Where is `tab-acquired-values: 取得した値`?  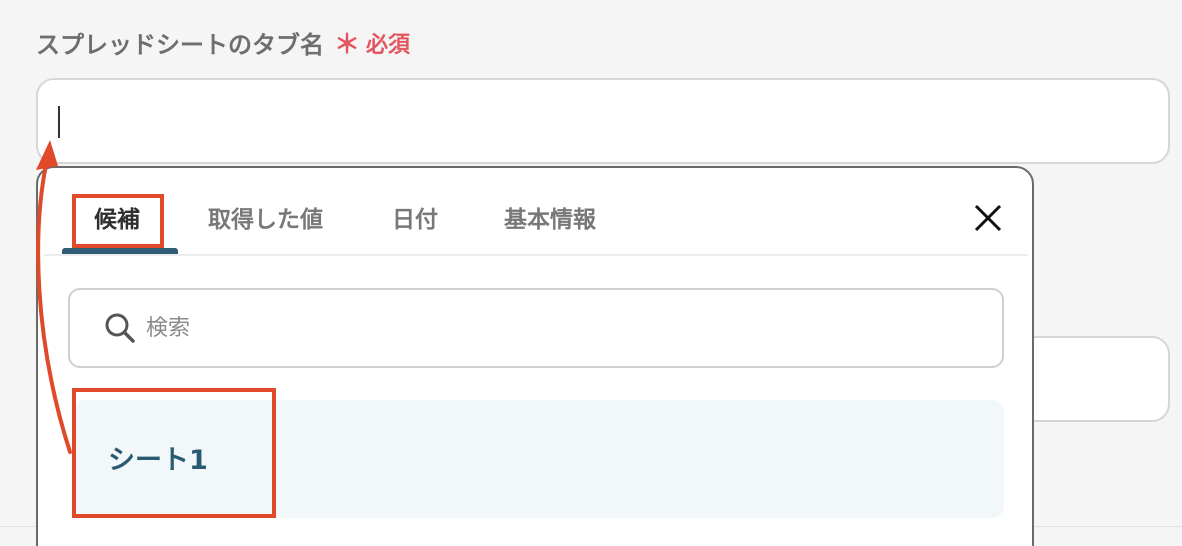
tab-acquired-values: 取得した値 is located at coordinates (265, 217).